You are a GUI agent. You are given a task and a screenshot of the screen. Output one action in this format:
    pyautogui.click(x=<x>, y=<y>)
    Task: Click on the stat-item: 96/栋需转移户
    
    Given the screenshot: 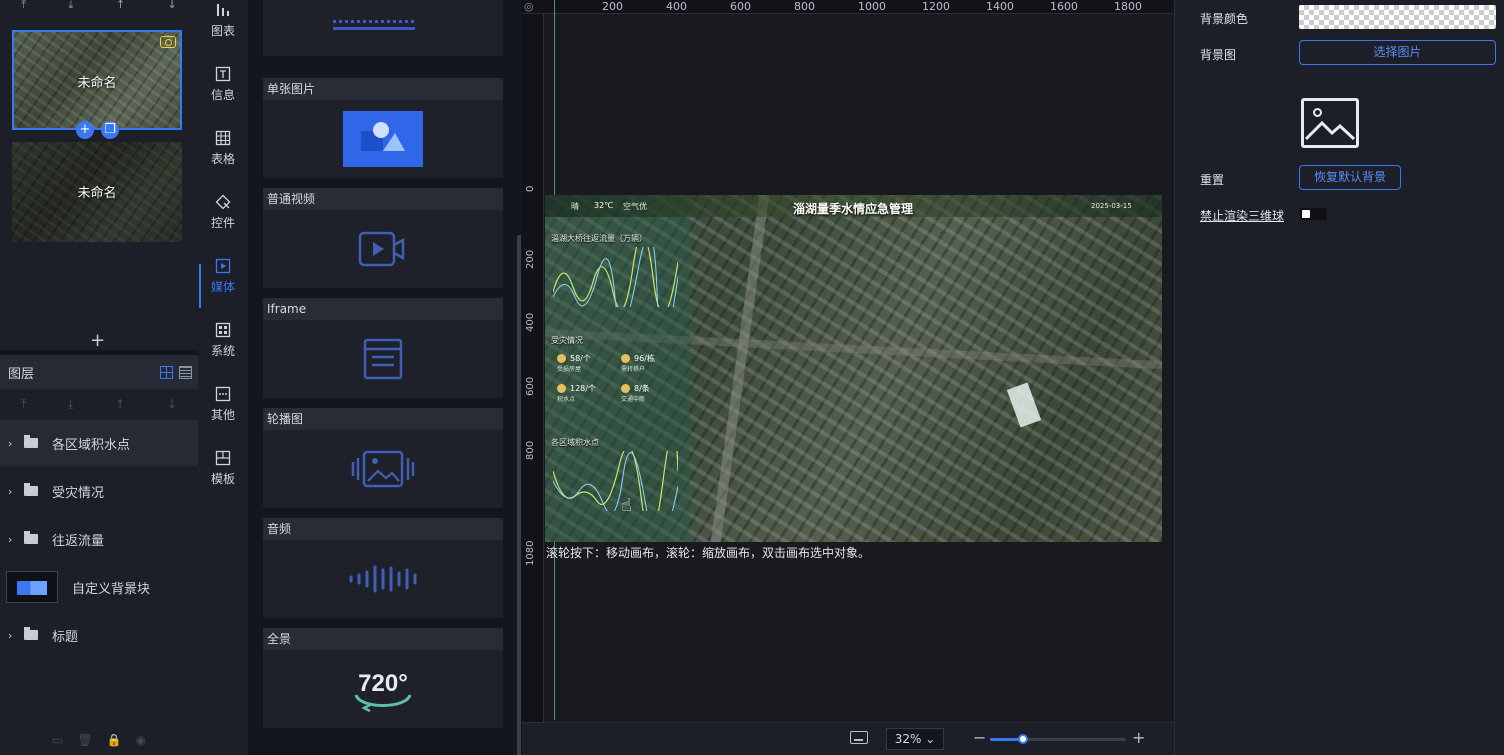 What is the action you would take?
    pyautogui.click(x=638, y=363)
    